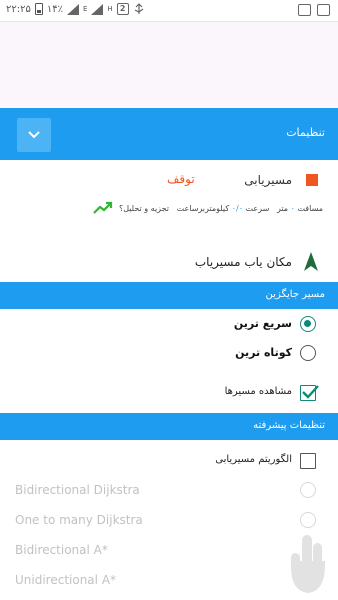 Image resolution: width=338 pixels, height=600 pixels. Describe the element at coordinates (312, 180) in the screenshot. I see `stop-icon` at that location.